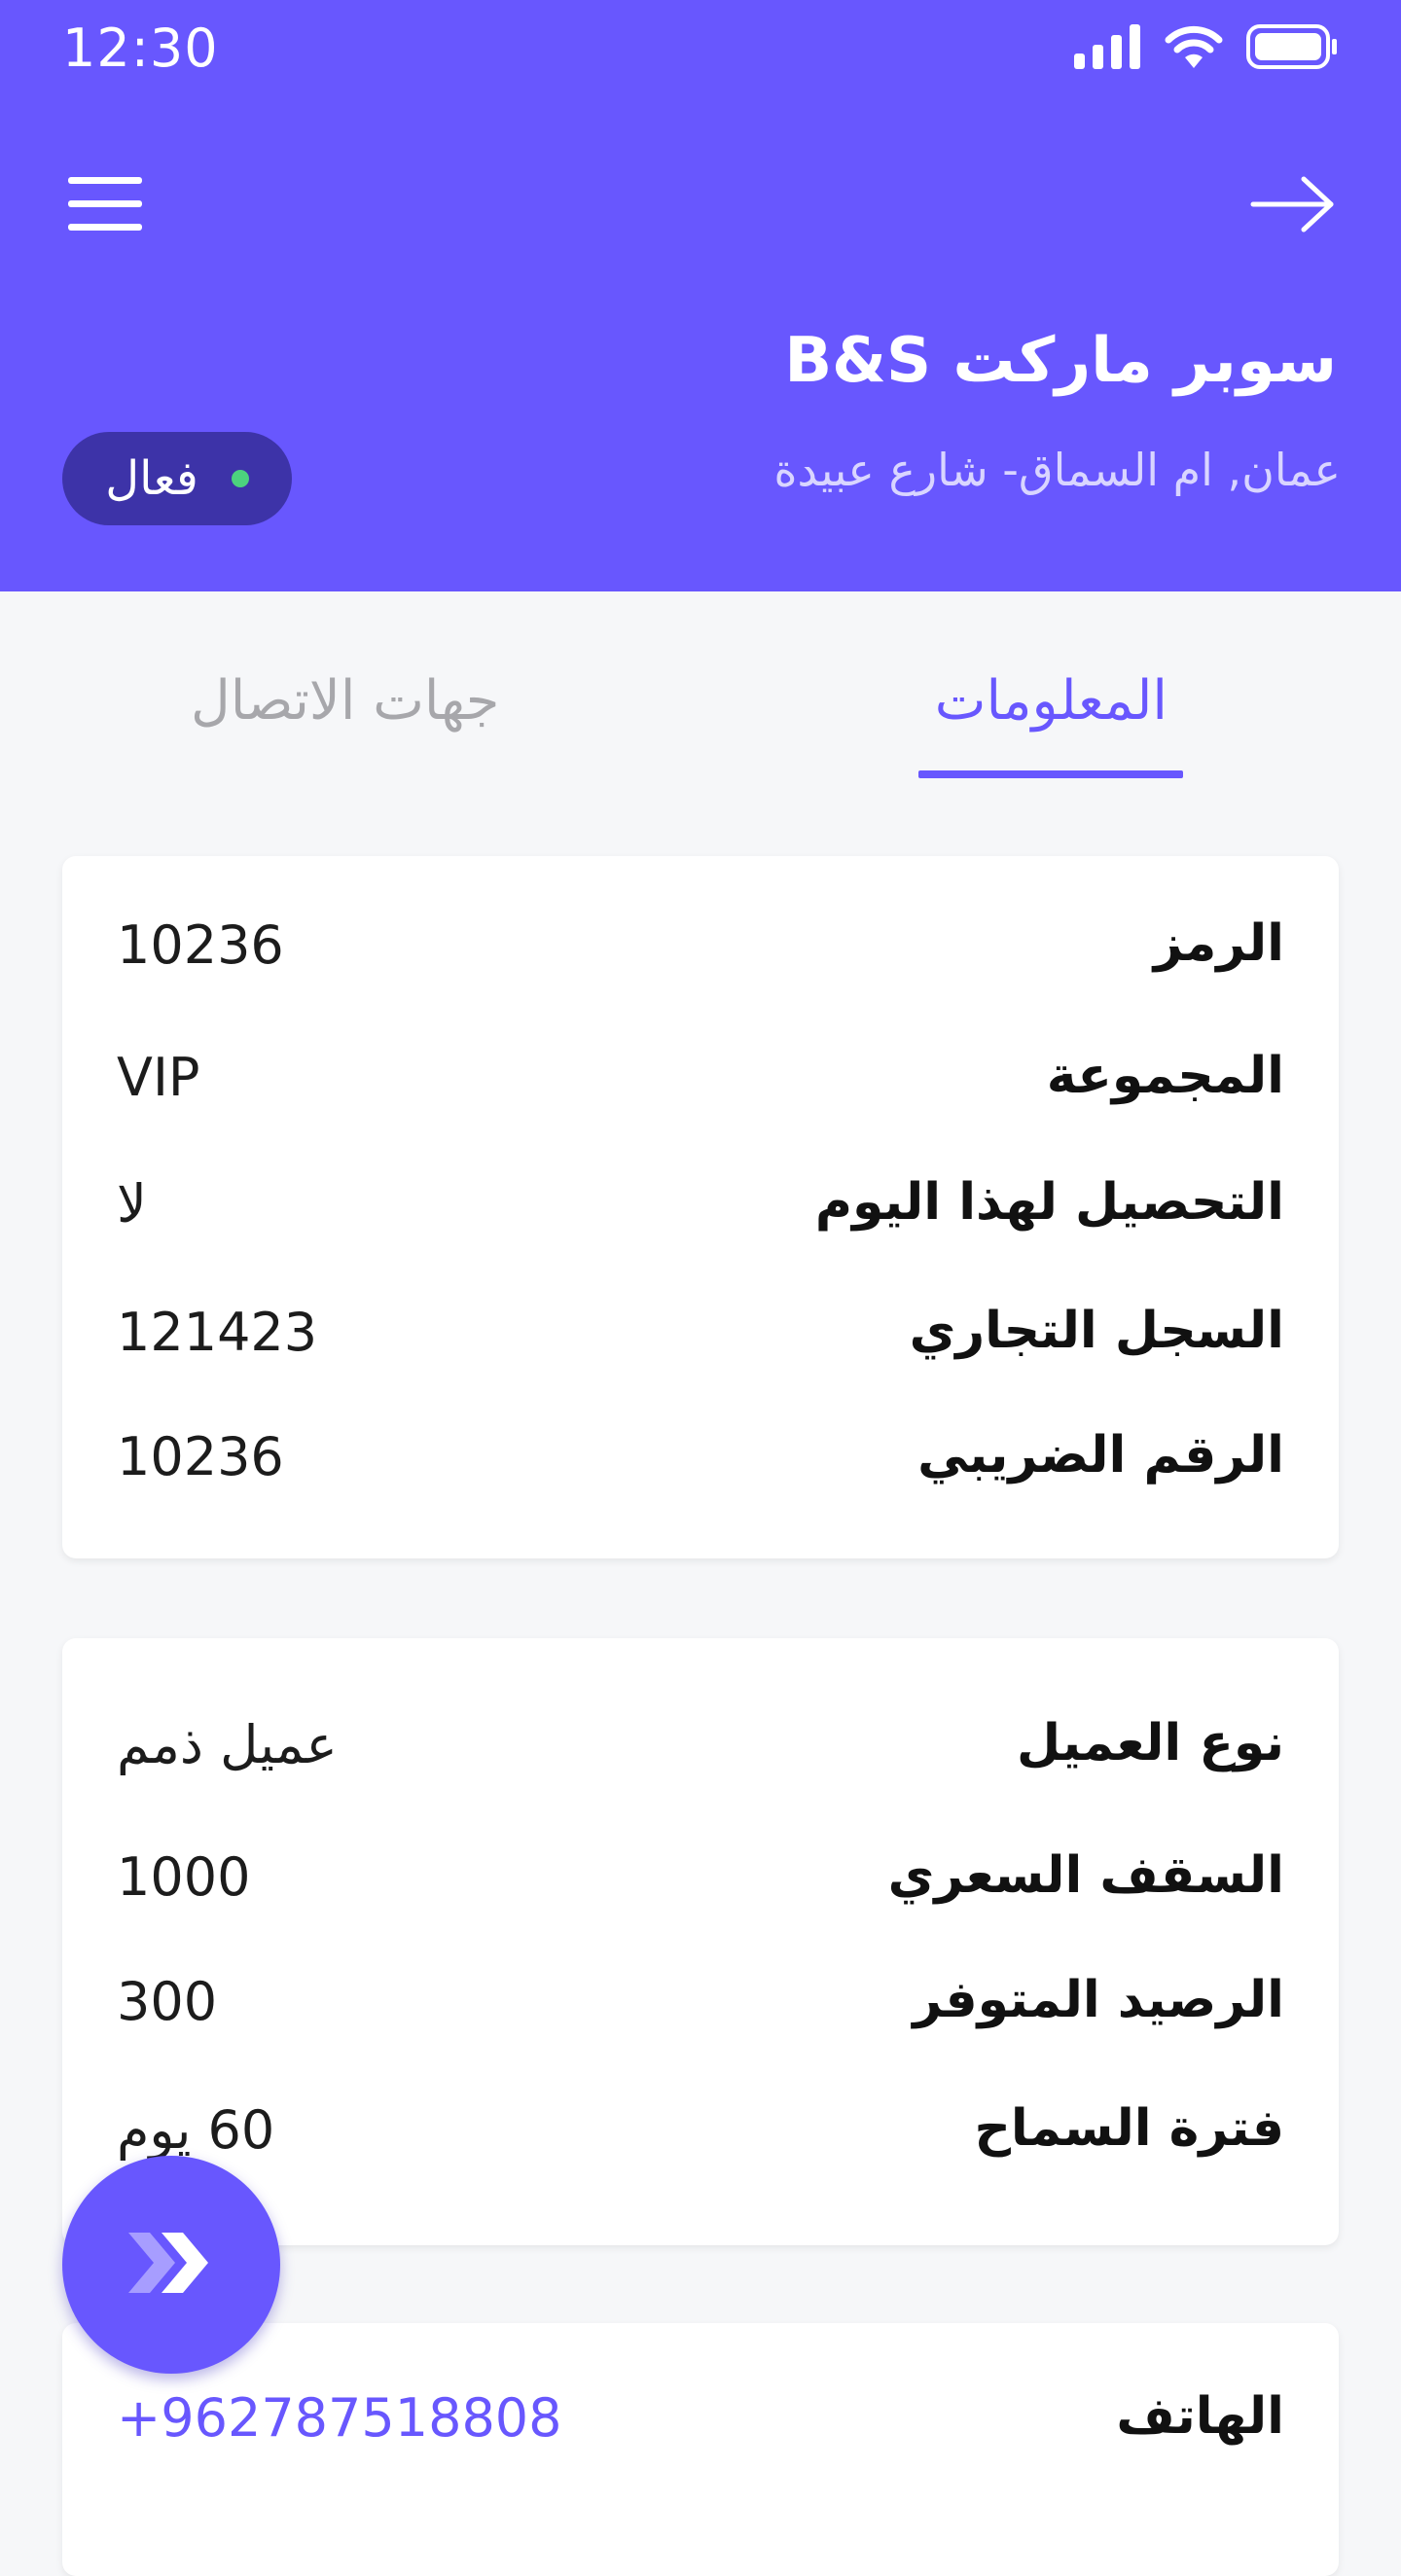 The width and height of the screenshot is (1401, 2576). I want to click on signal-icon, so click(1108, 48).